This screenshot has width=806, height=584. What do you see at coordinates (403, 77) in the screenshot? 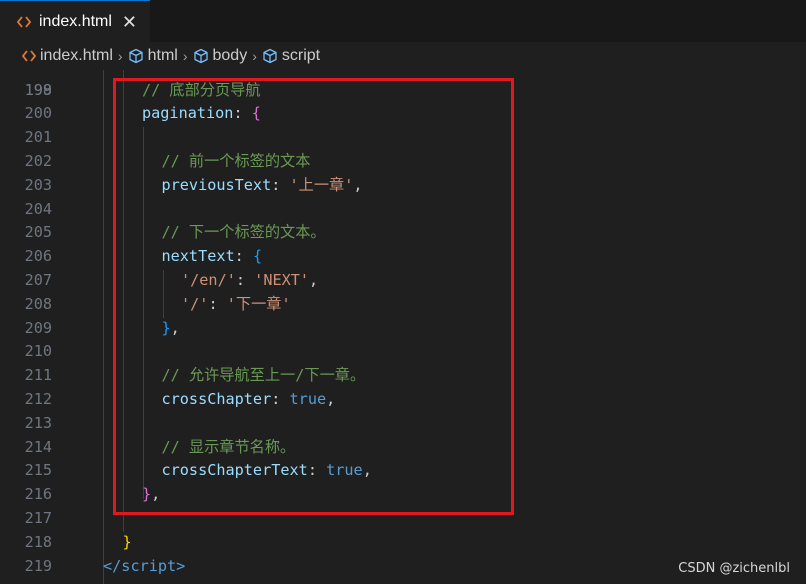
I see `code-line: 198` at bounding box center [403, 77].